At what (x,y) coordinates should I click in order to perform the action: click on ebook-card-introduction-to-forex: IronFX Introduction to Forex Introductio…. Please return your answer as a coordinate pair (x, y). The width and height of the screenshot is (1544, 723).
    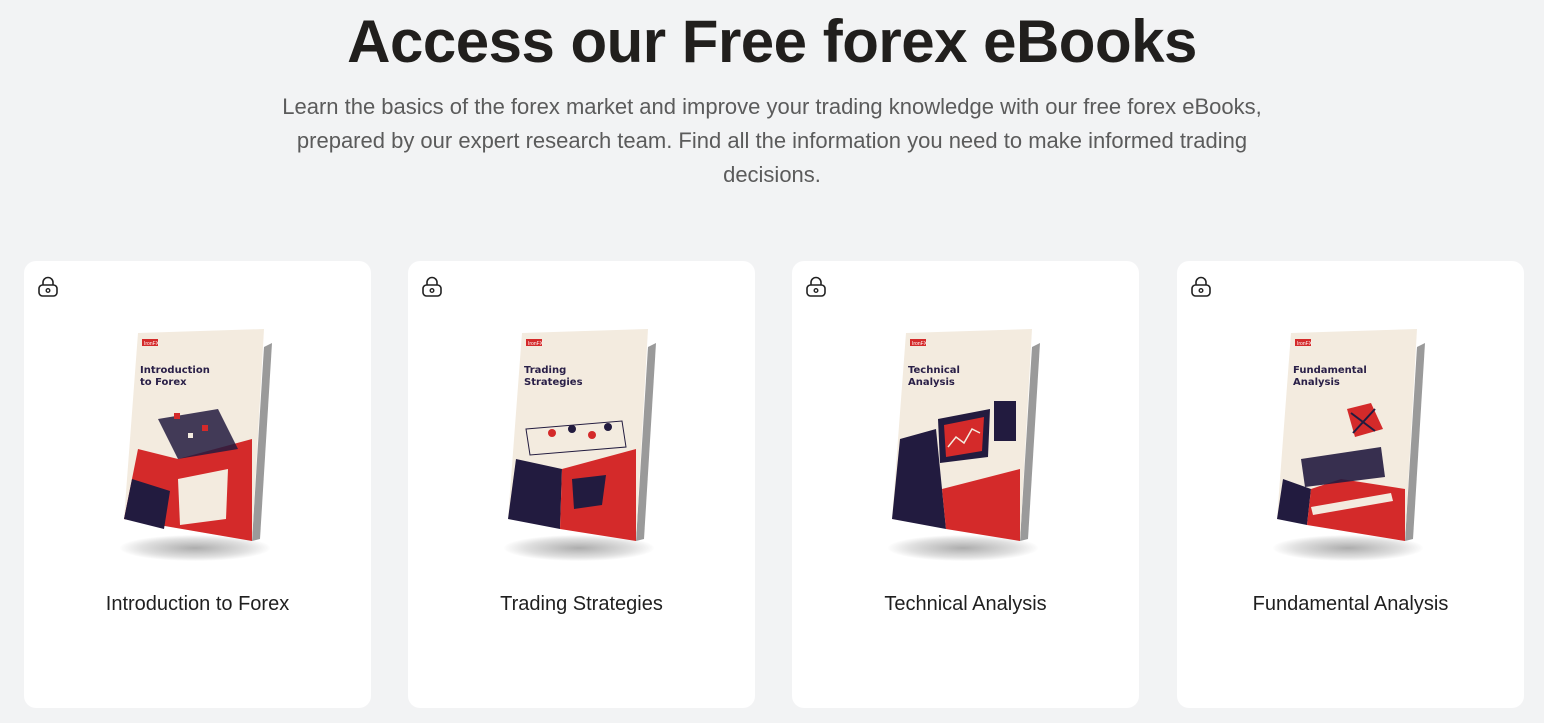
    Looking at the image, I should click on (197, 484).